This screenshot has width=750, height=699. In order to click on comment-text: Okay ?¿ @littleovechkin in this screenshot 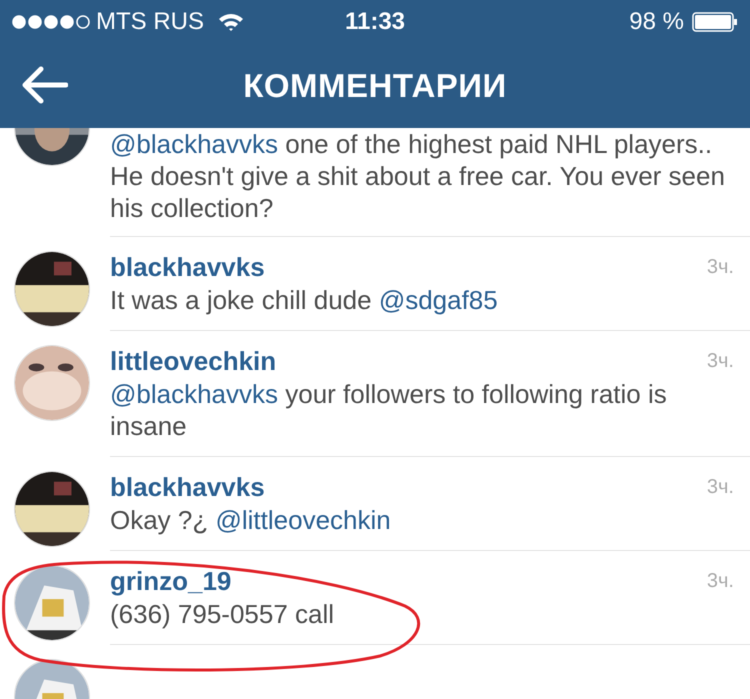, I will do `click(251, 520)`.